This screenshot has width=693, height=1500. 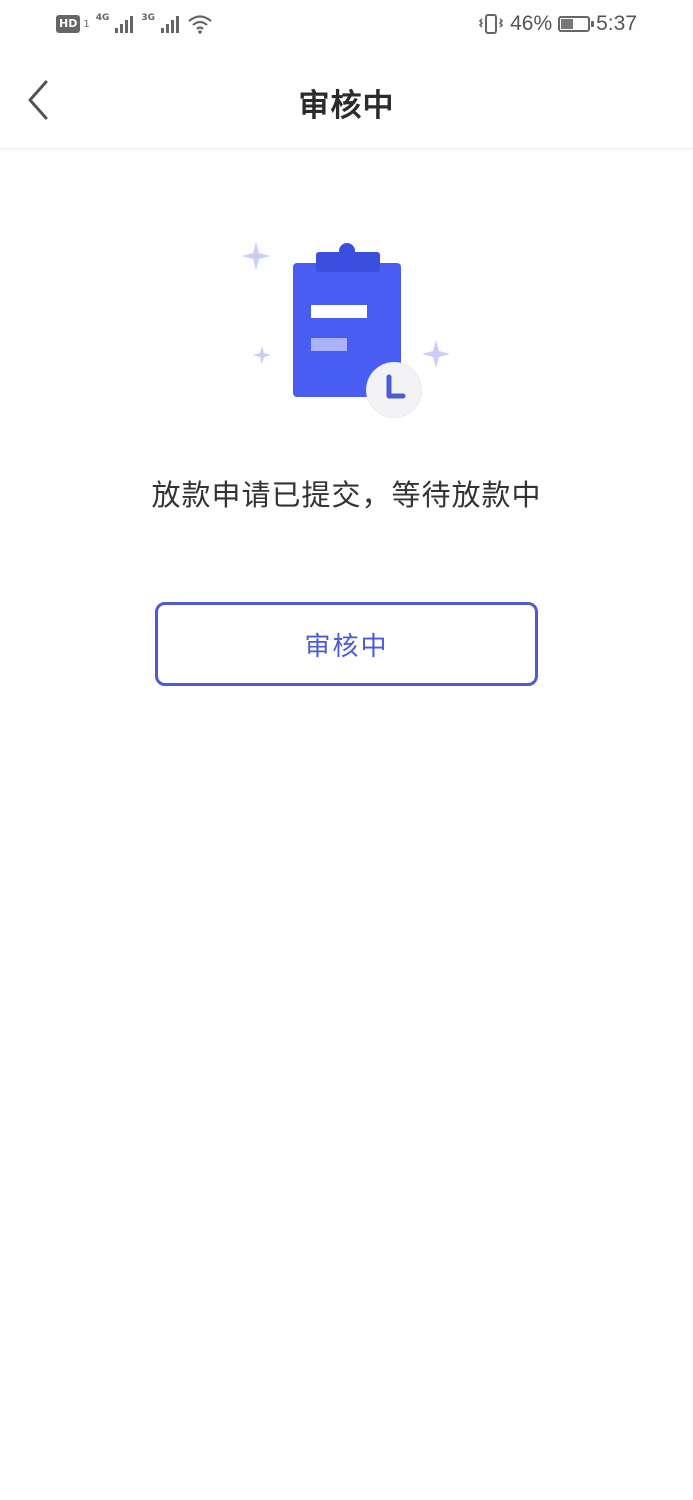 What do you see at coordinates (86, 24) in the screenshot?
I see `hd-sim-label: 1` at bounding box center [86, 24].